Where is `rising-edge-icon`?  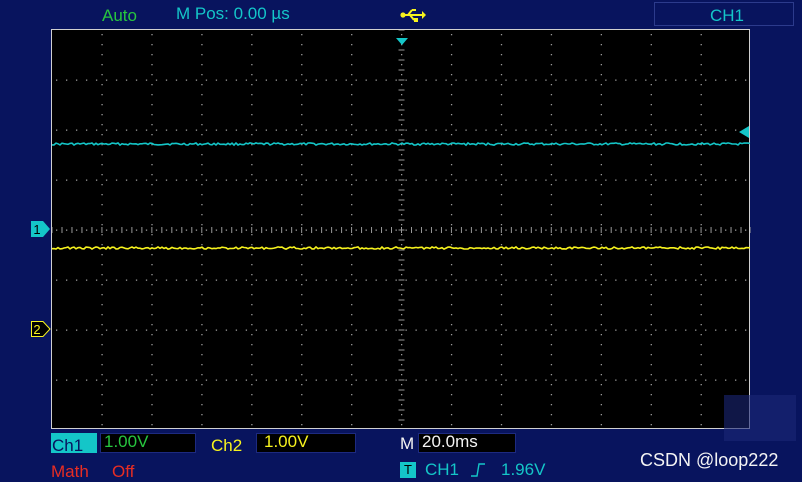
rising-edge-icon is located at coordinates (478, 472).